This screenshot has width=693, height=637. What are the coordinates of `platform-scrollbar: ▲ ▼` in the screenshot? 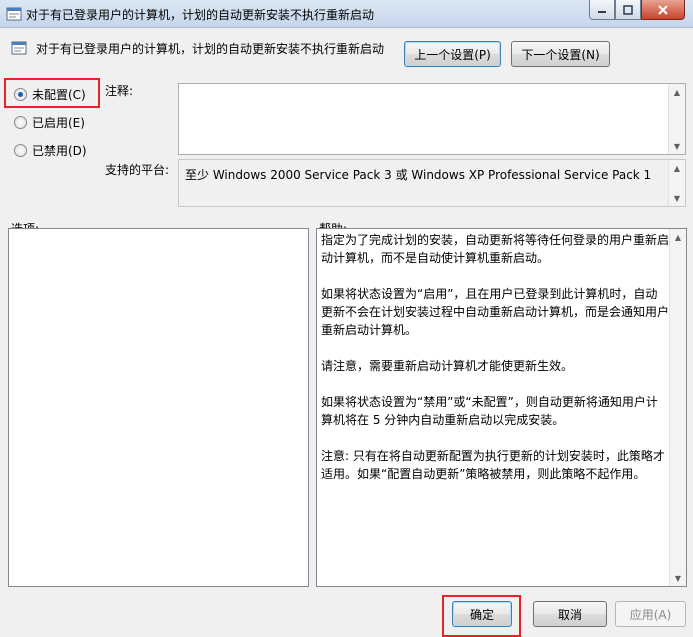 It's located at (676, 183).